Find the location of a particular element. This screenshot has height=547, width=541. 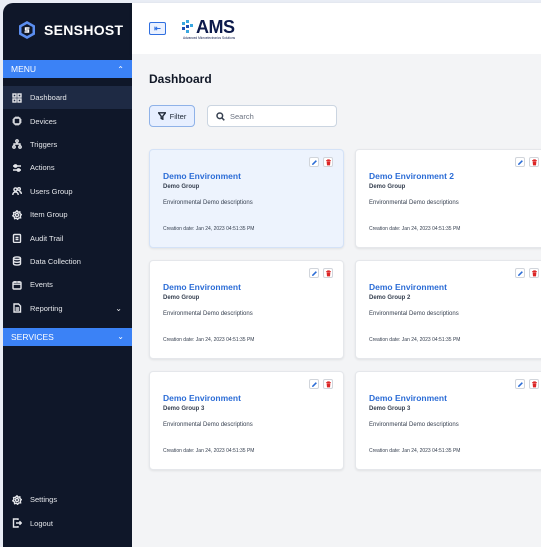

sidebar-item-settings: Settings is located at coordinates (67, 499).